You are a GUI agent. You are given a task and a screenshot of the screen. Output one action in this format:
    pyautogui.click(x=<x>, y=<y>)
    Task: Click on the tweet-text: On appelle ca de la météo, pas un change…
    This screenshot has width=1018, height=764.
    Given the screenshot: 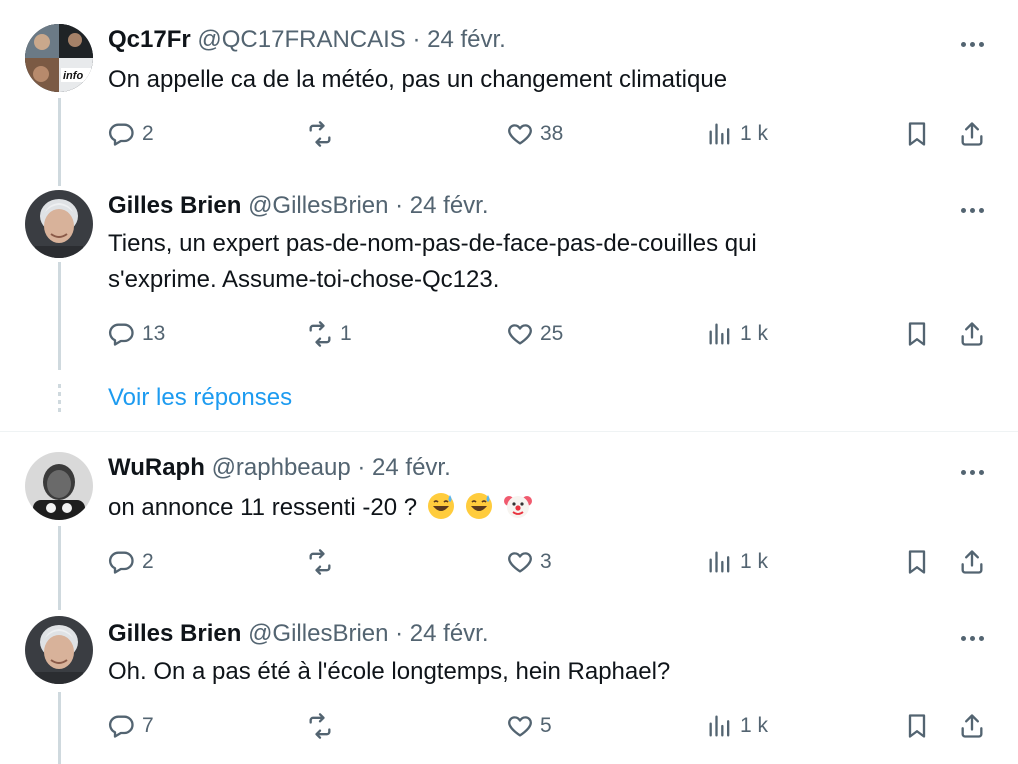 What is the action you would take?
    pyautogui.click(x=418, y=79)
    